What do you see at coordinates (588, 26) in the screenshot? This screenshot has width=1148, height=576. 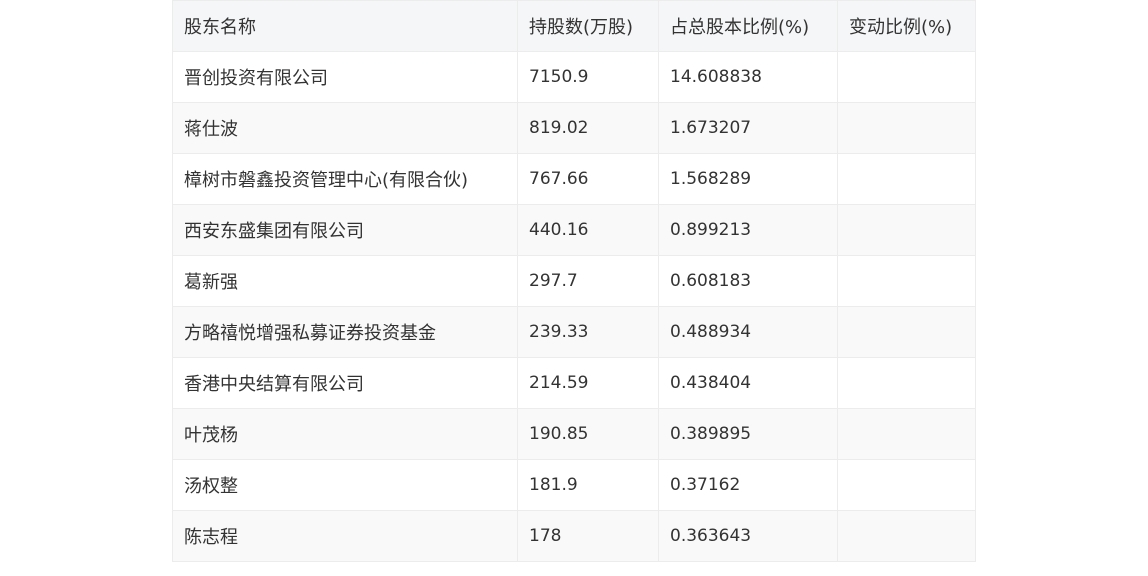 I see `header-shares-held: 持股数(万股)` at bounding box center [588, 26].